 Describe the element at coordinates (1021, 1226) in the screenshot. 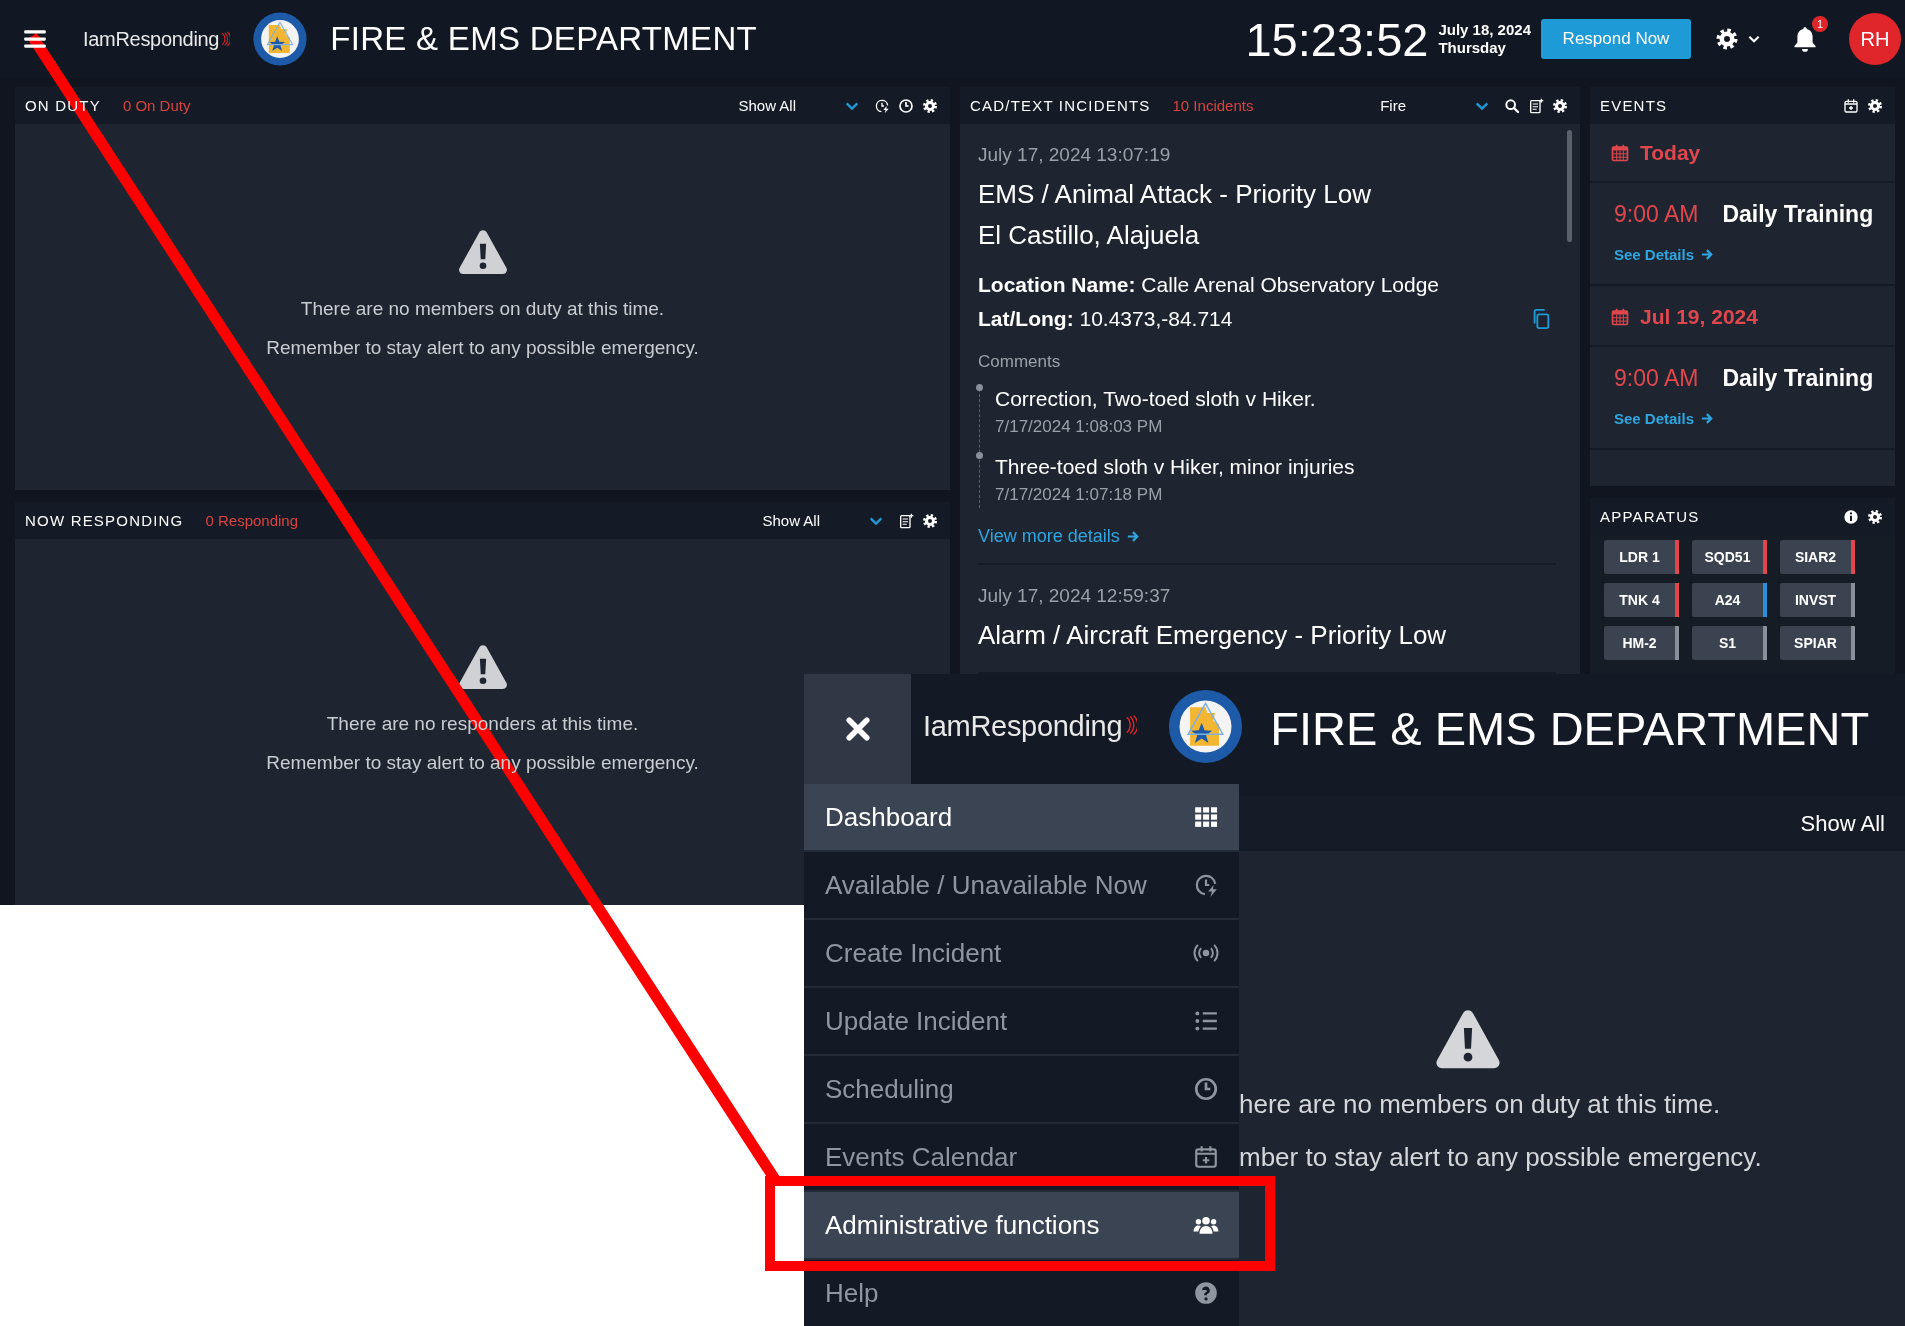

I see `menu-item: Administrative functions` at that location.